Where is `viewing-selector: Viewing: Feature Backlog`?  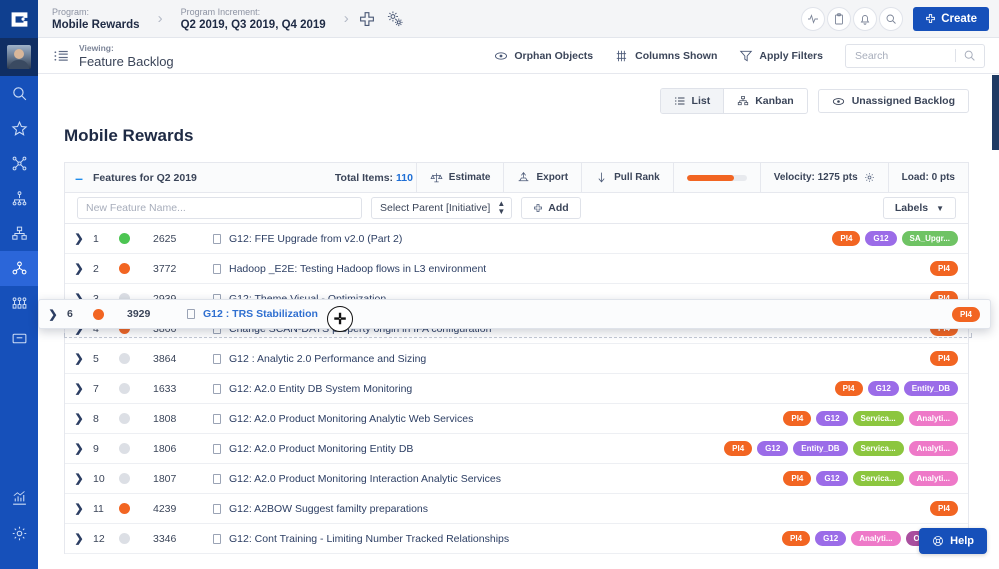 viewing-selector: Viewing: Feature Backlog is located at coordinates (113, 56).